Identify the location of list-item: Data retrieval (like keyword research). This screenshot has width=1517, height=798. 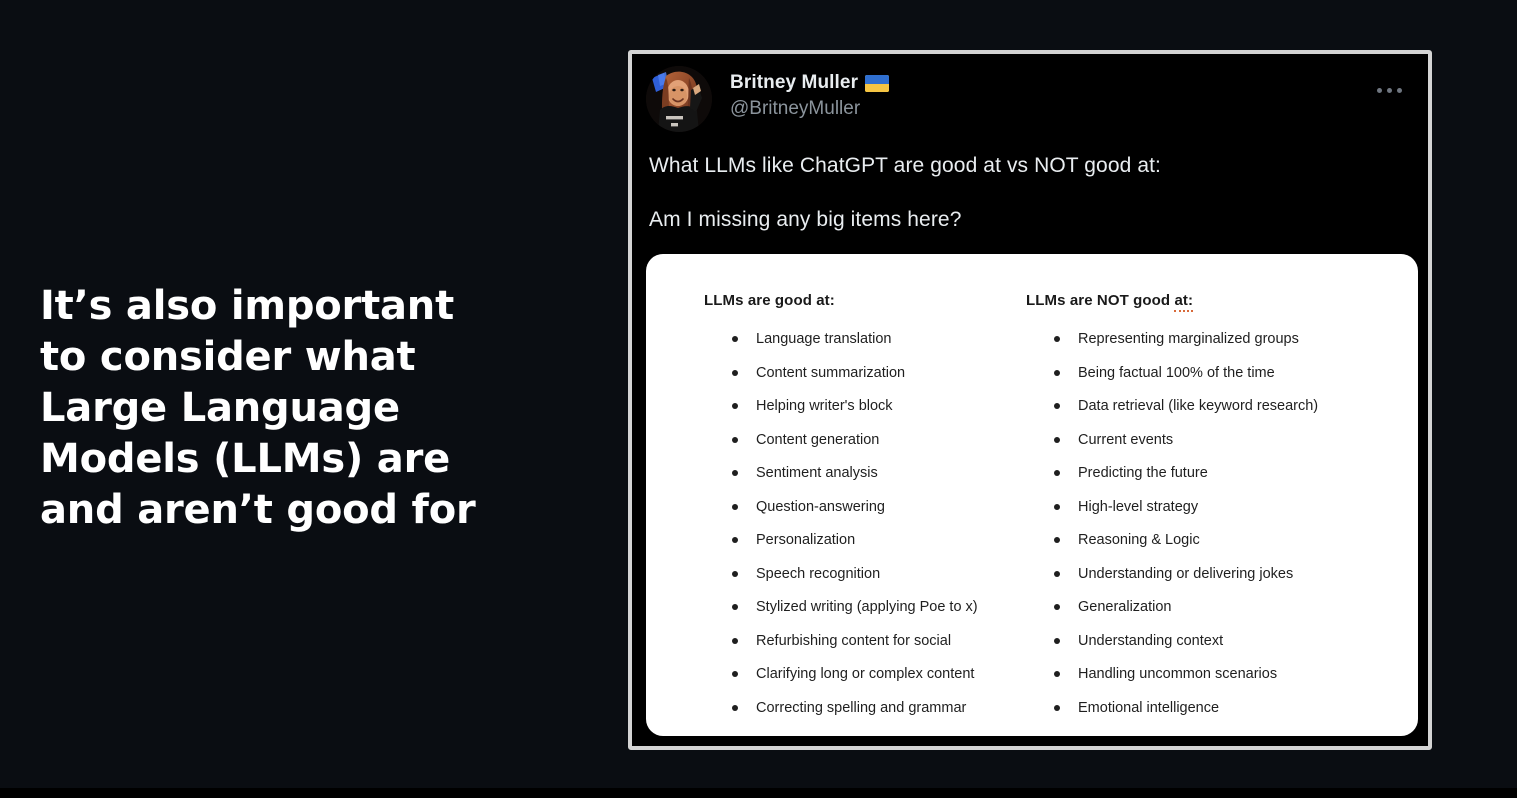
(1222, 414).